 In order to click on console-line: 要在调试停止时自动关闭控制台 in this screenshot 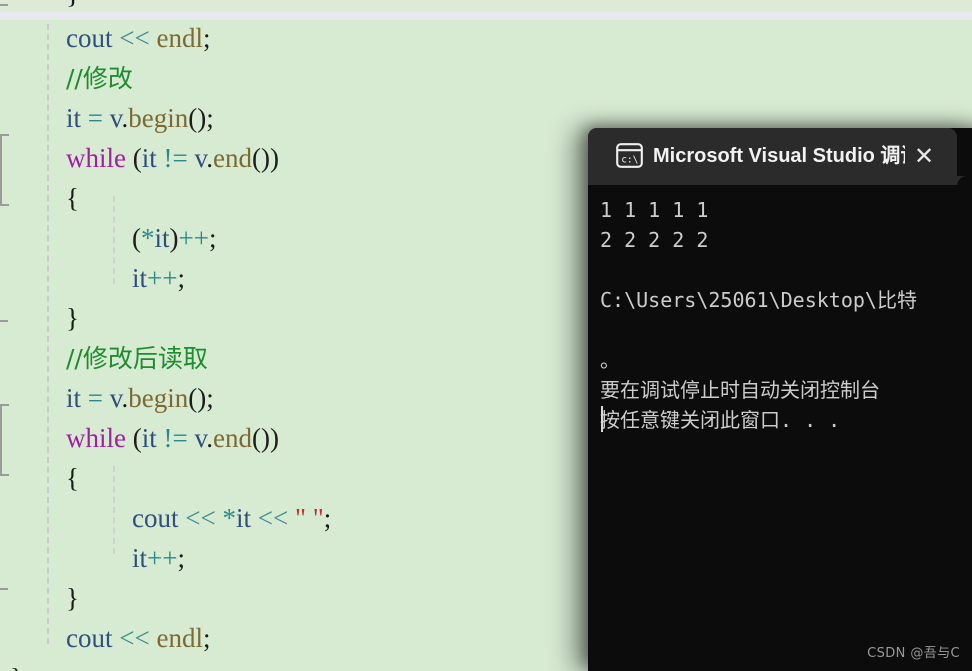, I will do `click(740, 390)`.